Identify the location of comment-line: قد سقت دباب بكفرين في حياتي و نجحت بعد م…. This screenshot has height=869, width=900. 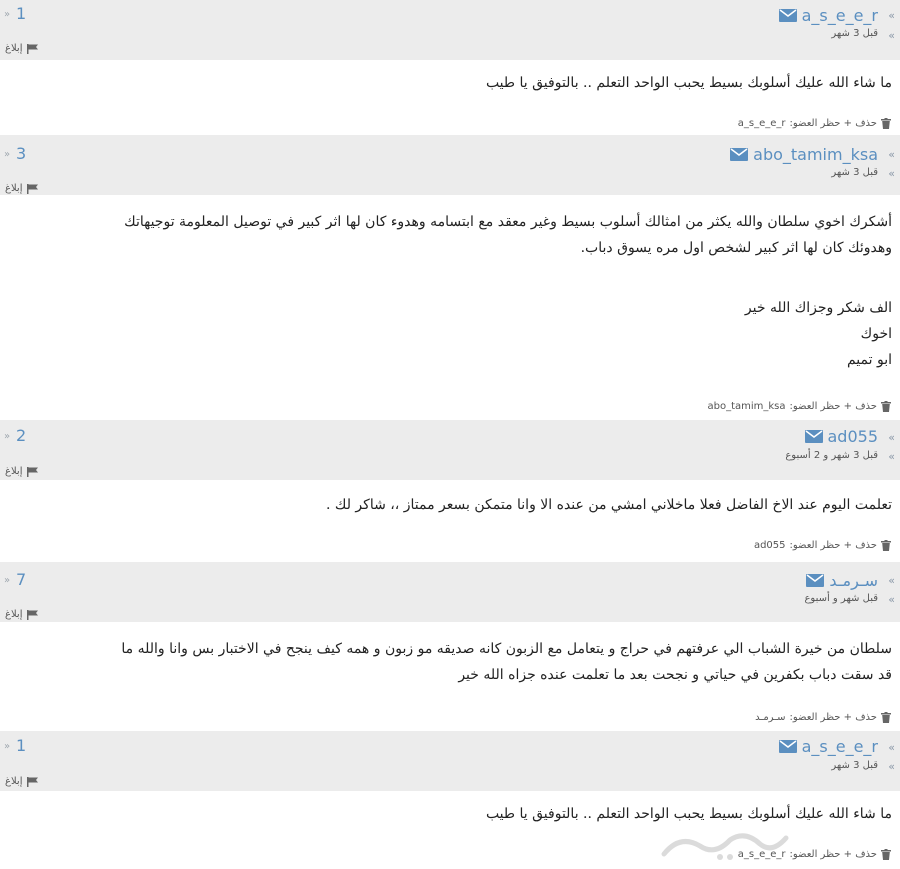
(675, 675).